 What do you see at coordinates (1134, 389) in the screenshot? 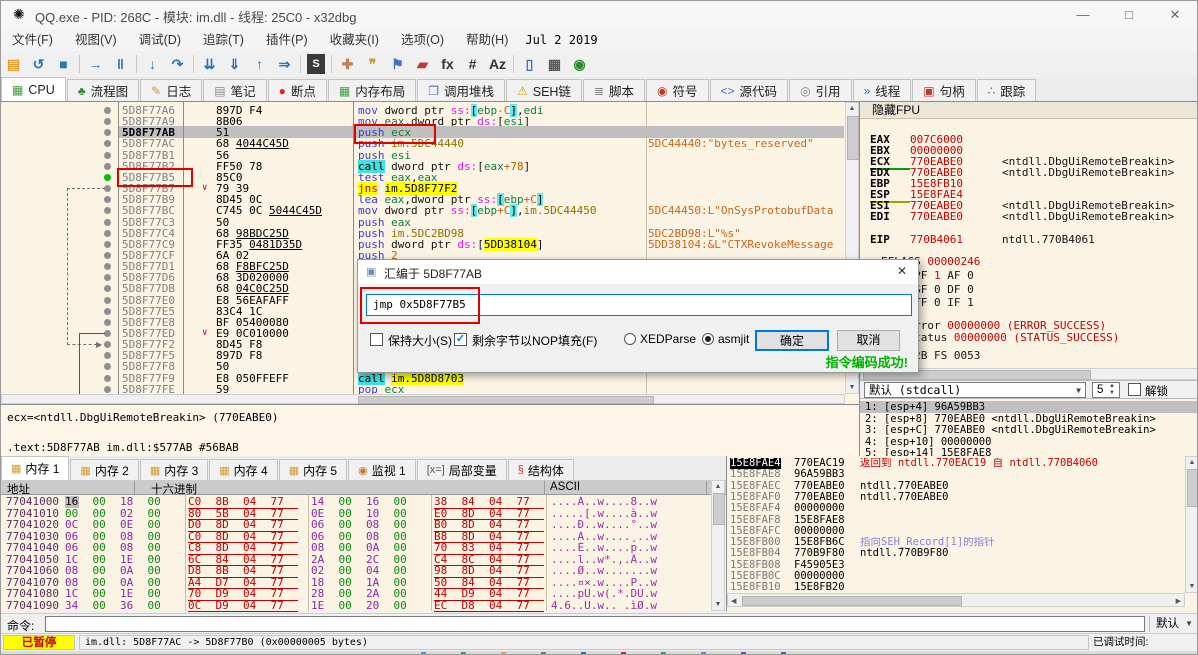
I see `unlock-checkbox` at bounding box center [1134, 389].